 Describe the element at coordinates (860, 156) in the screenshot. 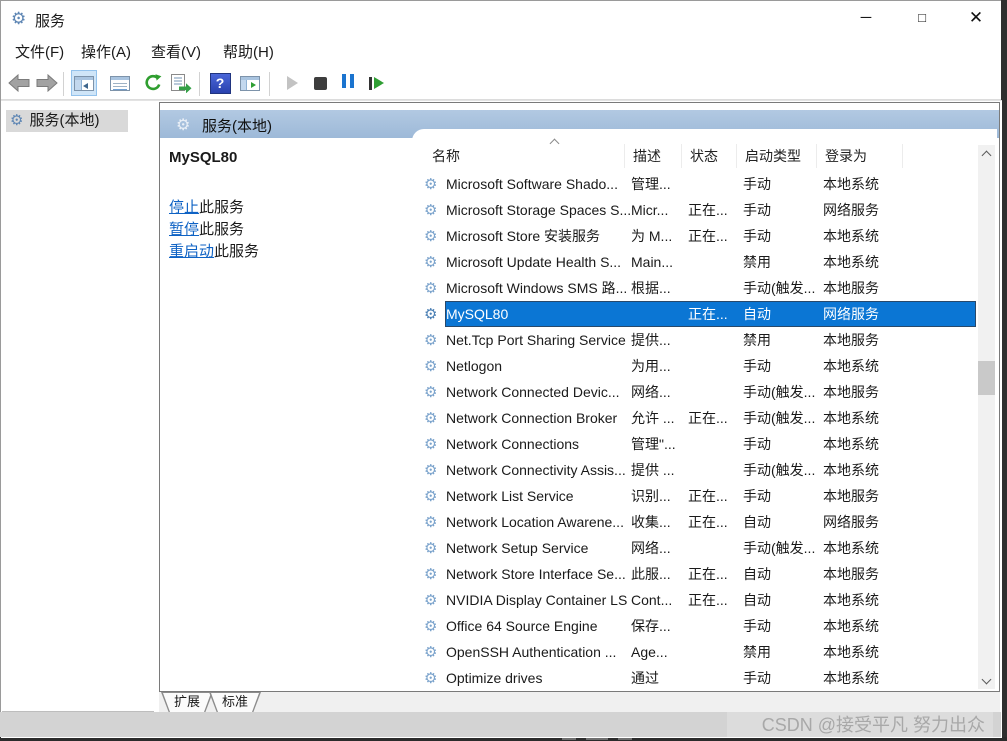

I see `col-logon-as: 登录为` at that location.